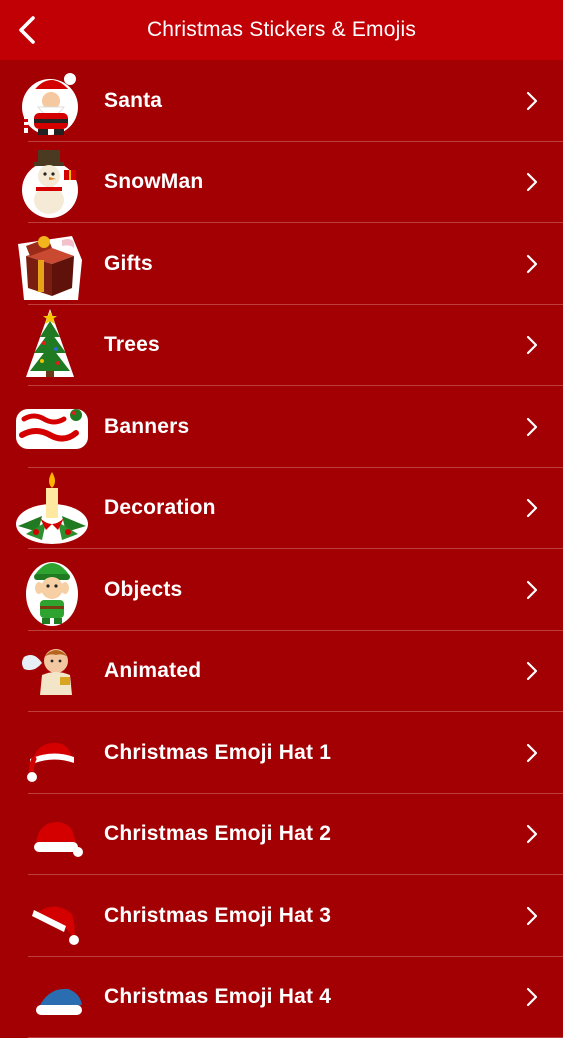  I want to click on angel-icon, so click(51, 671).